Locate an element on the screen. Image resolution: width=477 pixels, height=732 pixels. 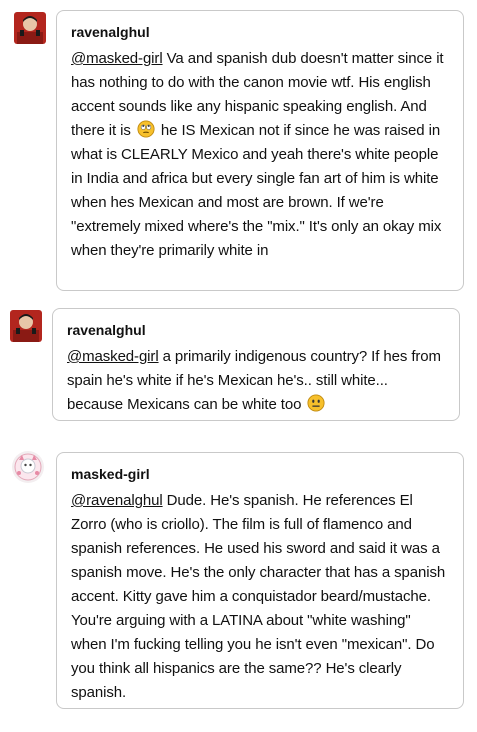
mention-link: @ravenalghul is located at coordinates (117, 500).